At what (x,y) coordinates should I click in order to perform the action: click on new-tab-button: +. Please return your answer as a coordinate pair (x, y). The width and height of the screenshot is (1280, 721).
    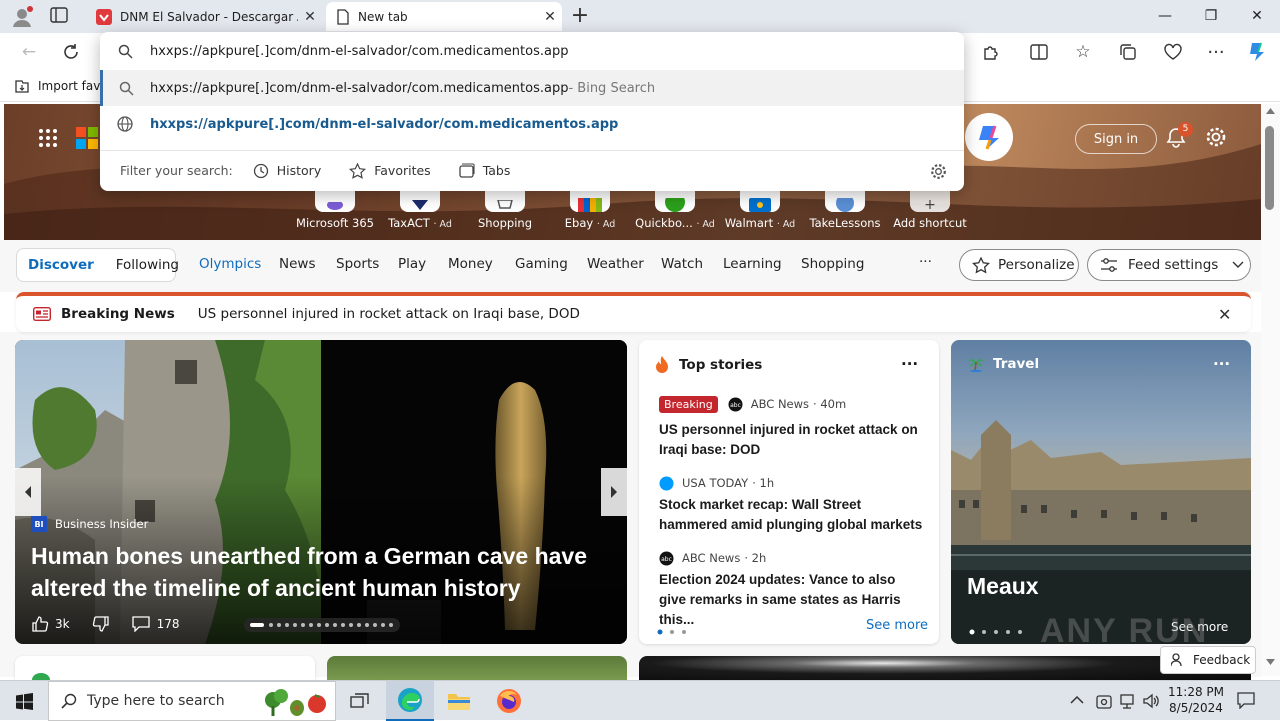
    Looking at the image, I should click on (580, 16).